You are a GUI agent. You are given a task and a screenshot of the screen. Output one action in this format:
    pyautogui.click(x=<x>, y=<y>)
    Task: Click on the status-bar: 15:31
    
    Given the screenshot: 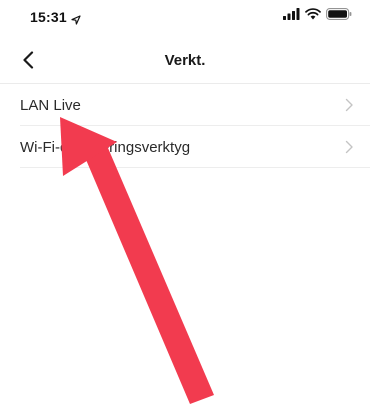 What is the action you would take?
    pyautogui.click(x=185, y=18)
    